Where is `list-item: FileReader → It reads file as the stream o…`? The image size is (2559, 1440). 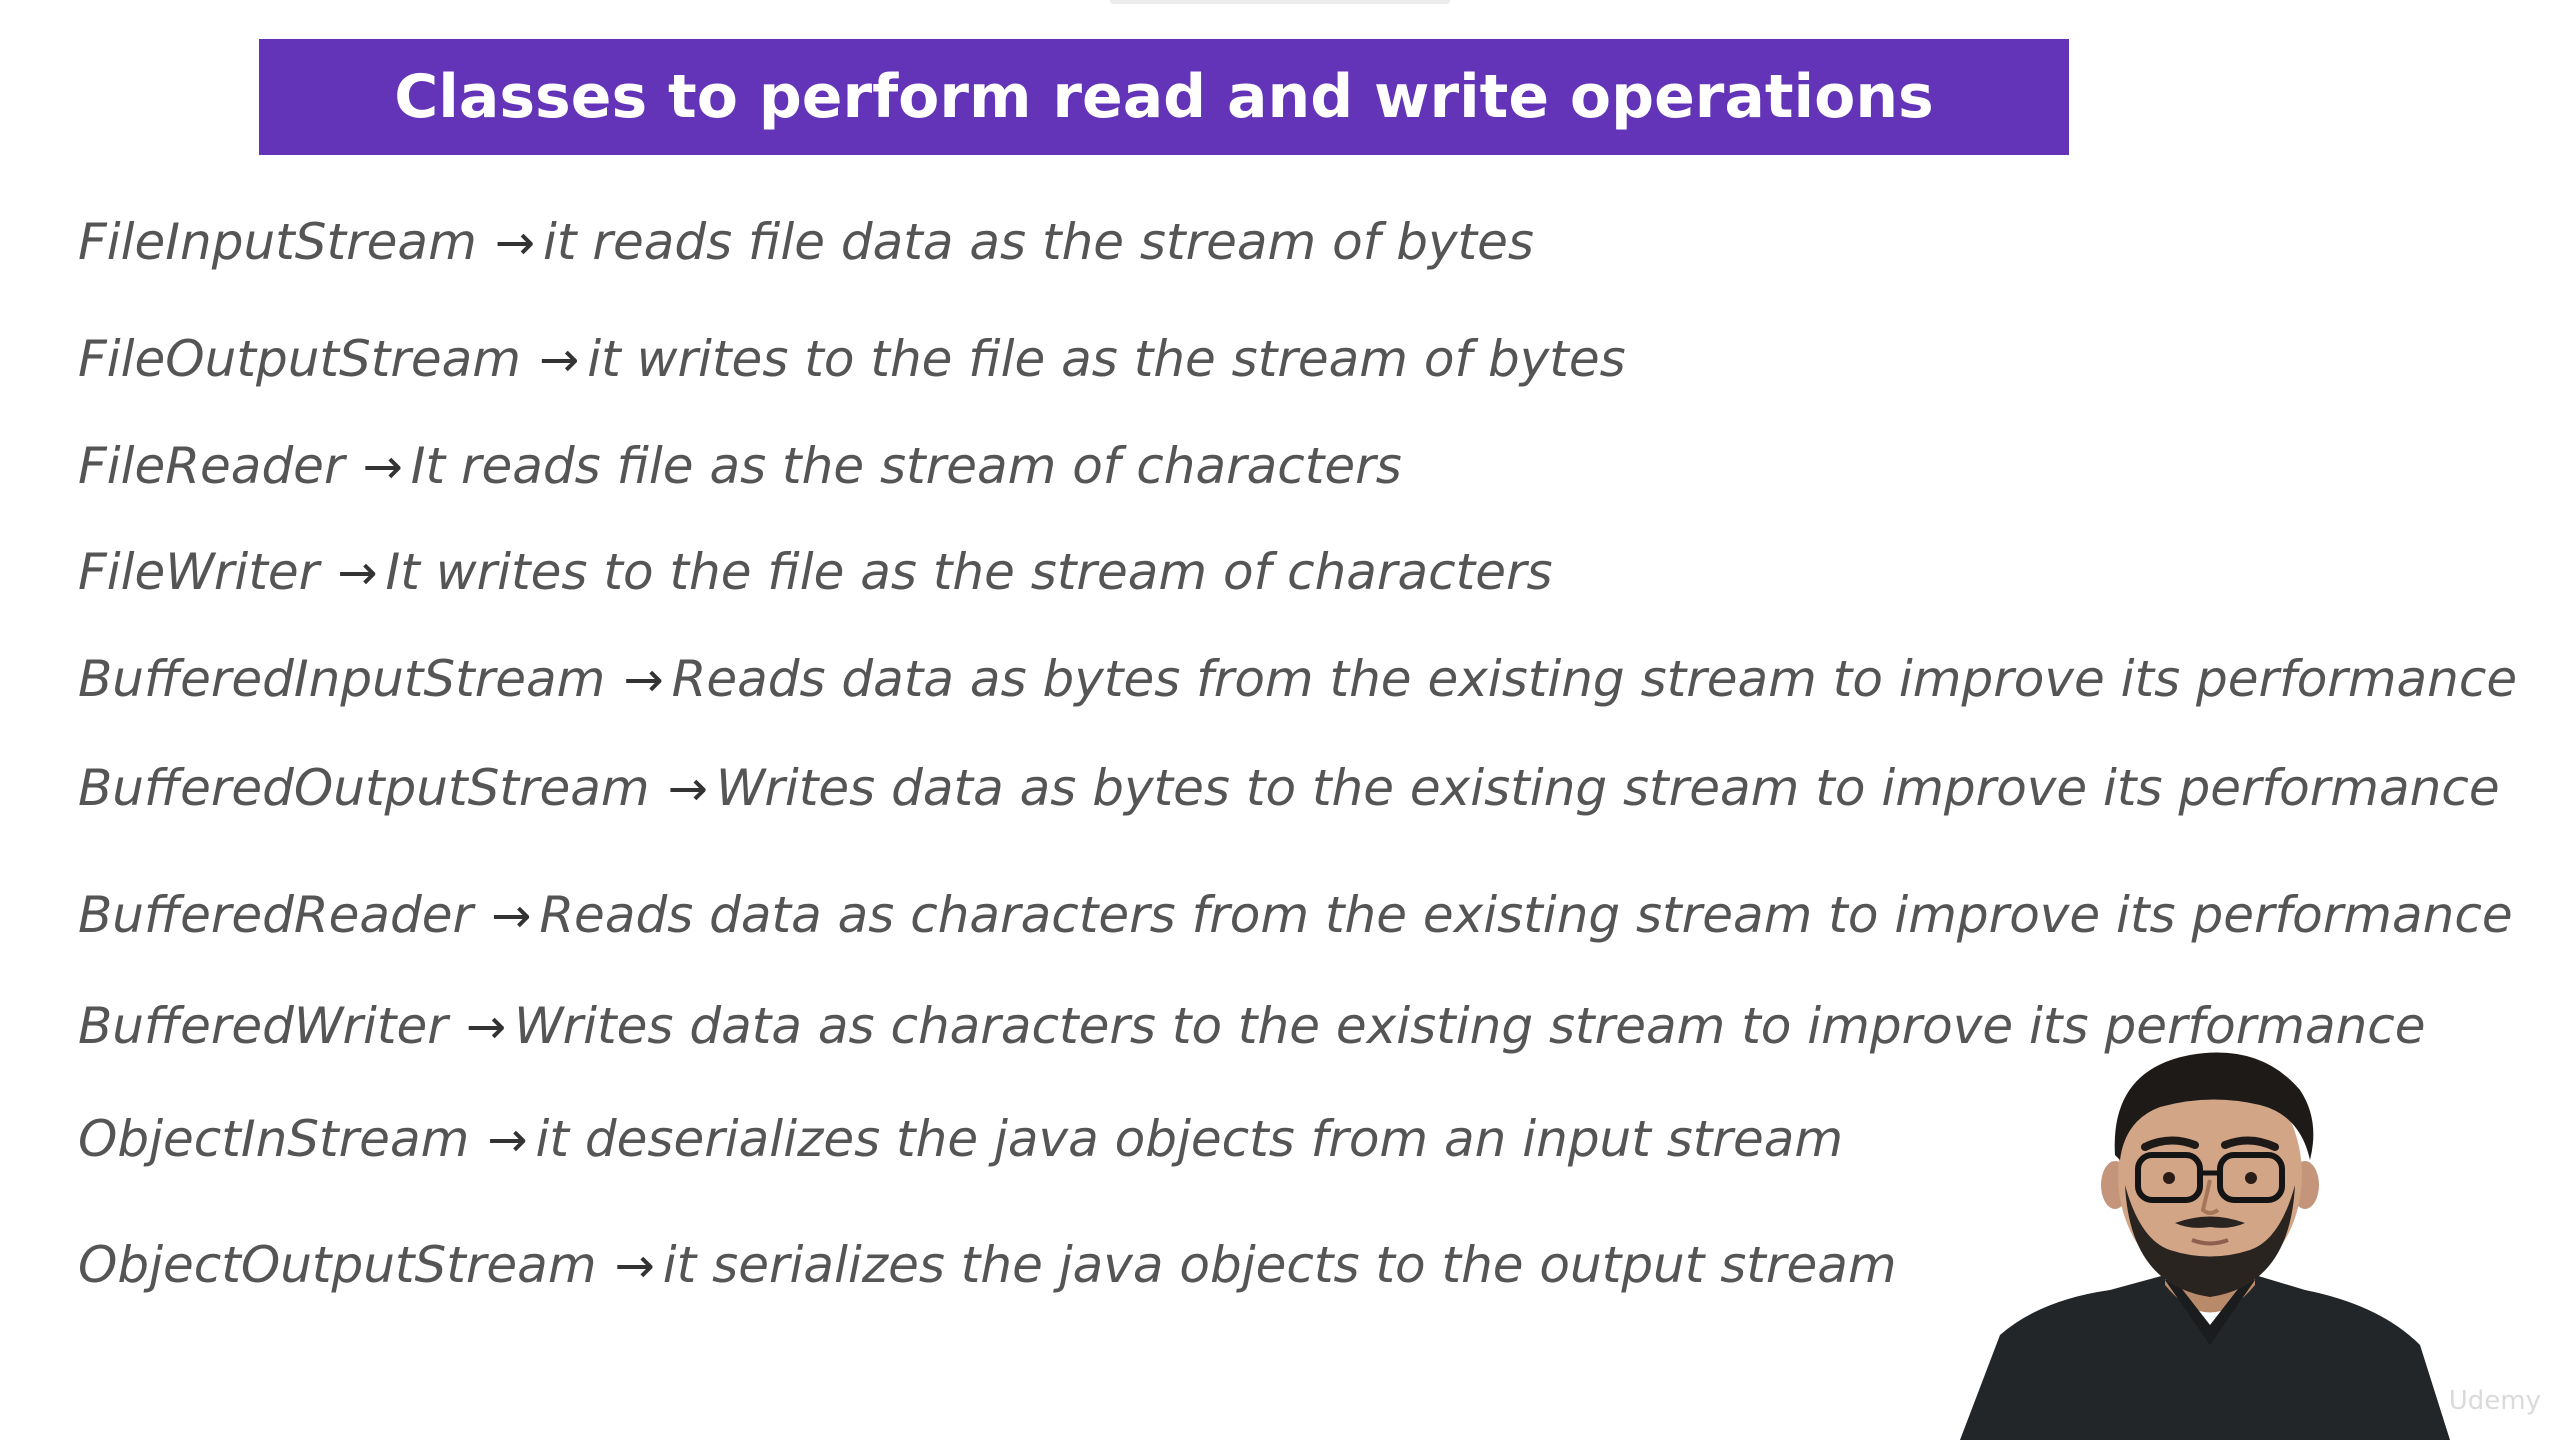
list-item: FileReader → It reads file as the stream o… is located at coordinates (740, 466).